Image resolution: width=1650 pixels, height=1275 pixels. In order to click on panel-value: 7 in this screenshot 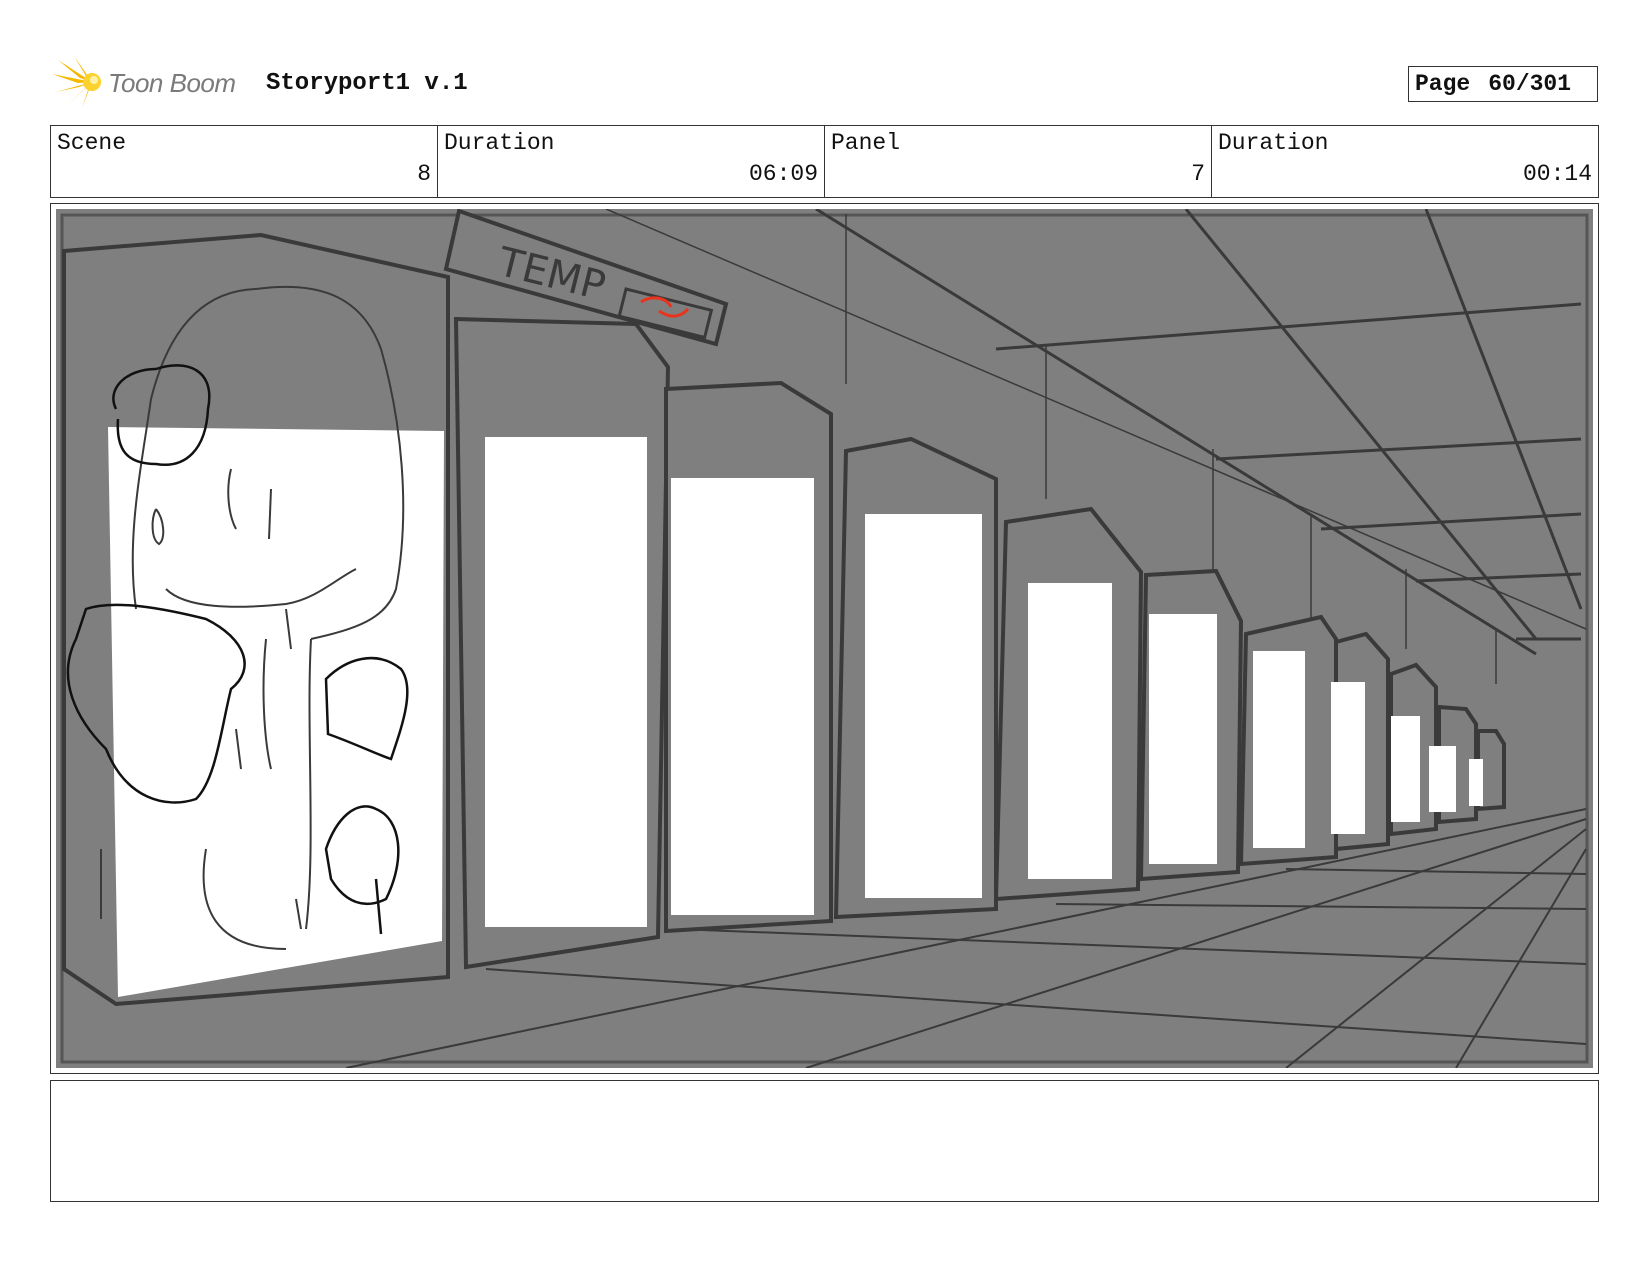, I will do `click(1198, 174)`.